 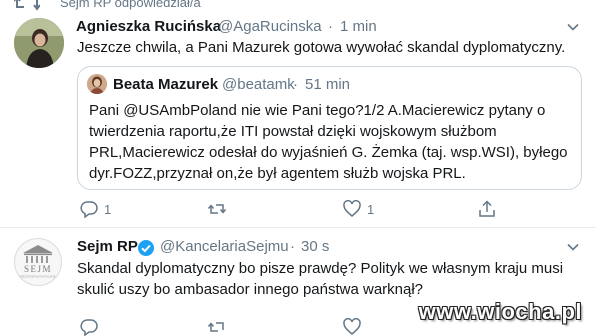 I want to click on like-count: 1, so click(x=371, y=209).